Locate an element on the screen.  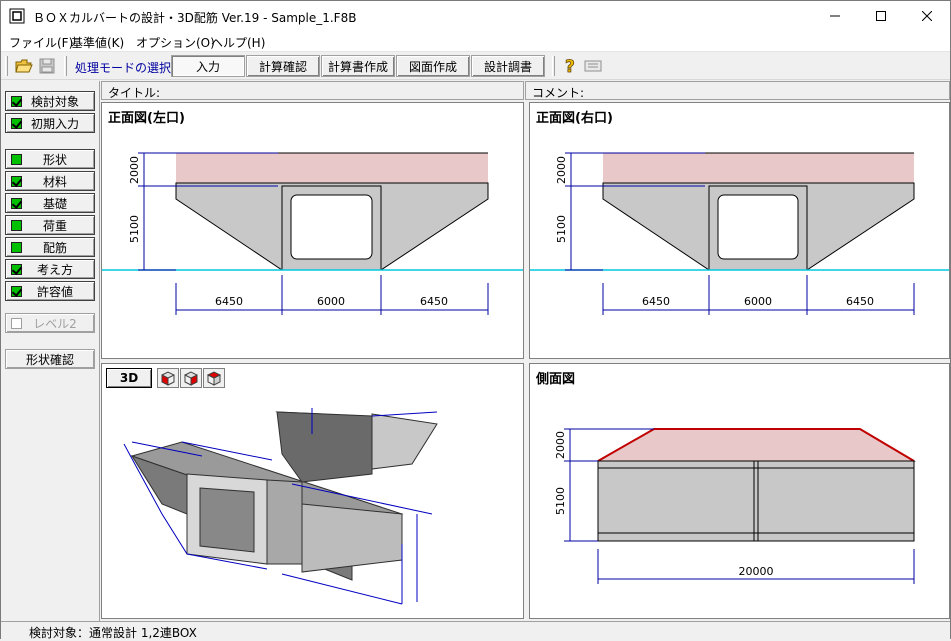
maximize-icon is located at coordinates (881, 16).